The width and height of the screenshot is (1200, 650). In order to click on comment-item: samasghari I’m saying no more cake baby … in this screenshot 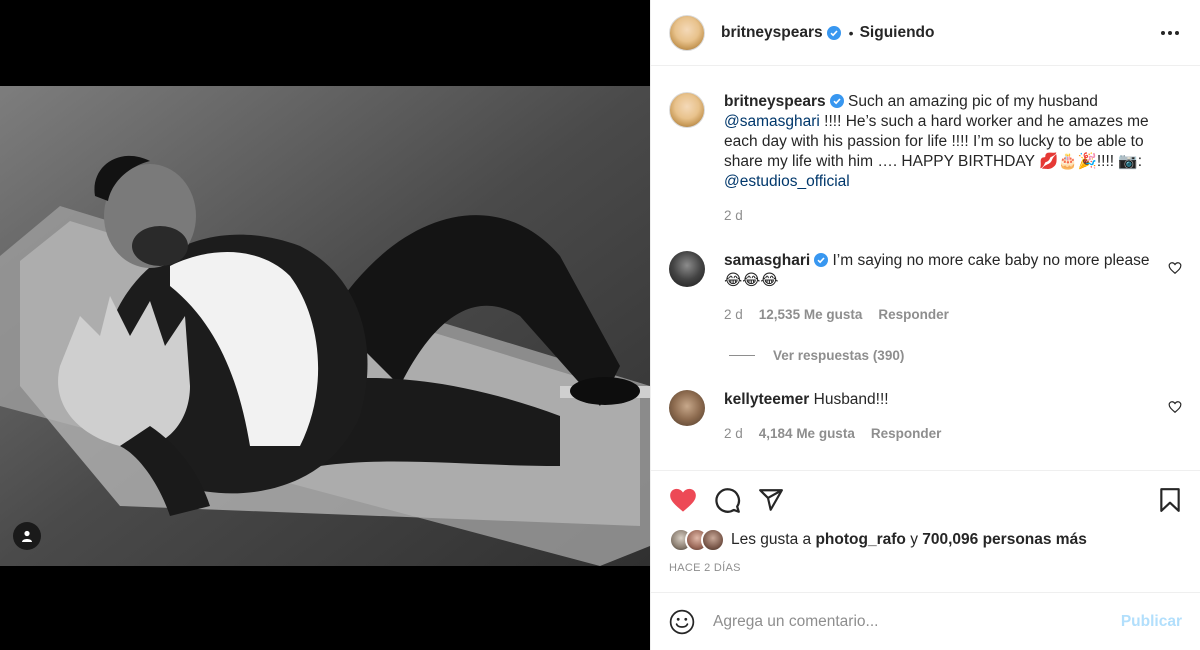, I will do `click(925, 288)`.